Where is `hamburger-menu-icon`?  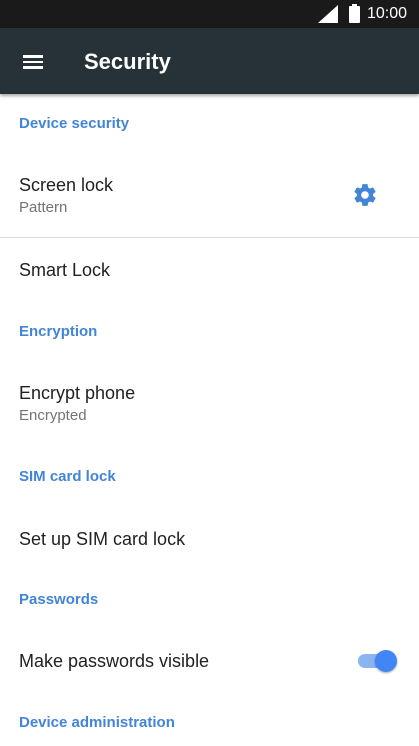
hamburger-menu-icon is located at coordinates (34, 61).